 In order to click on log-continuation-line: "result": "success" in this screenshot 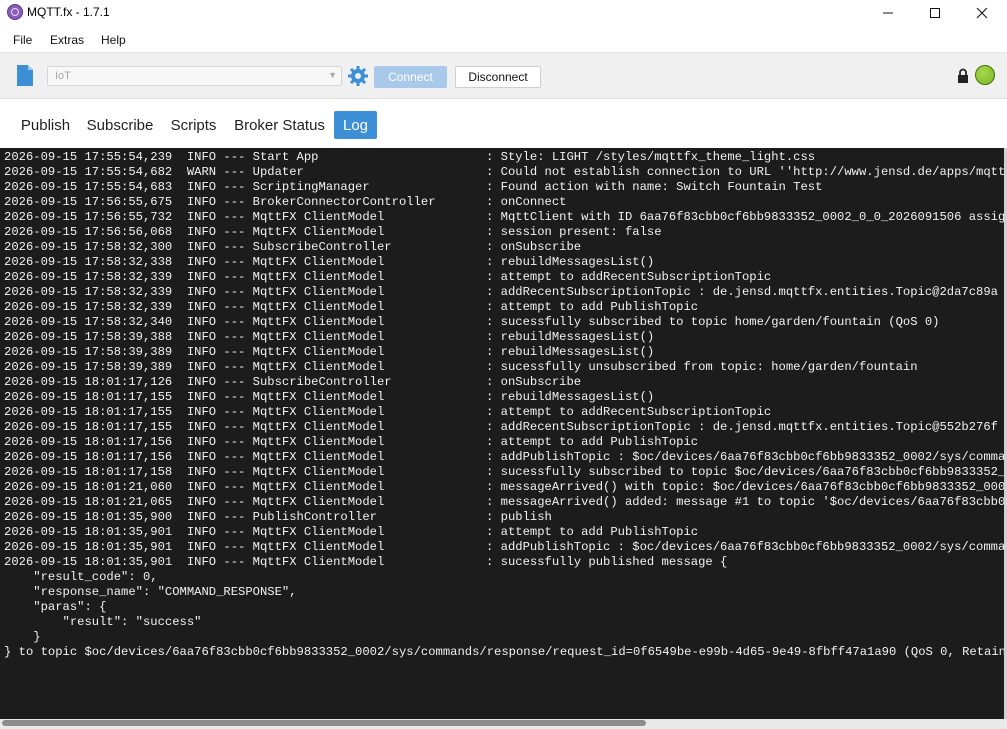, I will do `click(103, 622)`.